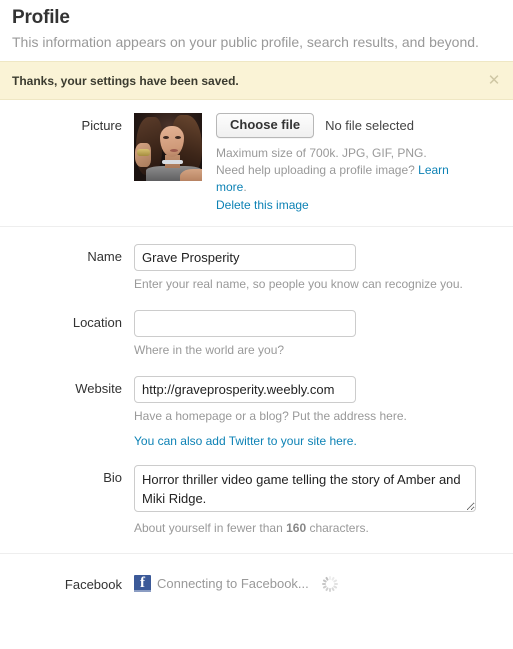 This screenshot has width=513, height=649. I want to click on field-row-location: Location Where in the world are you?, so click(256, 326).